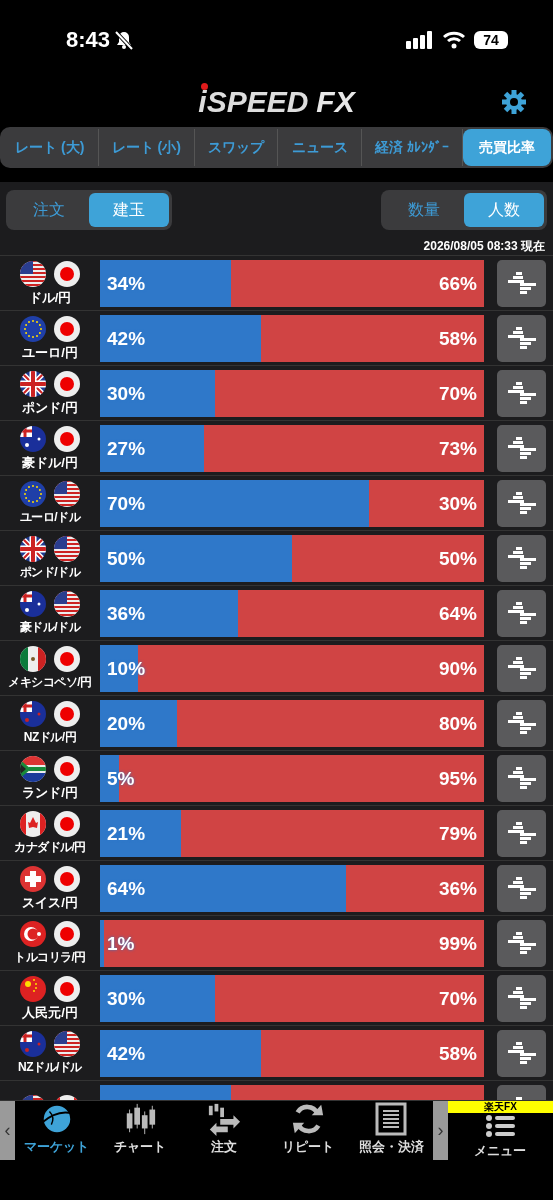  I want to click on sell-percent: 30%, so click(457, 503).